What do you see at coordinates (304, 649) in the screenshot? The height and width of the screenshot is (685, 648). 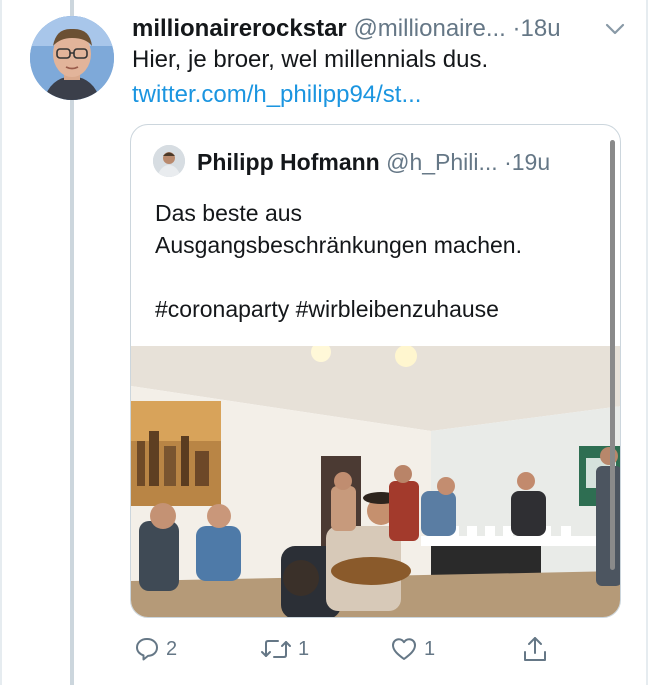 I see `retweet-count: 1` at bounding box center [304, 649].